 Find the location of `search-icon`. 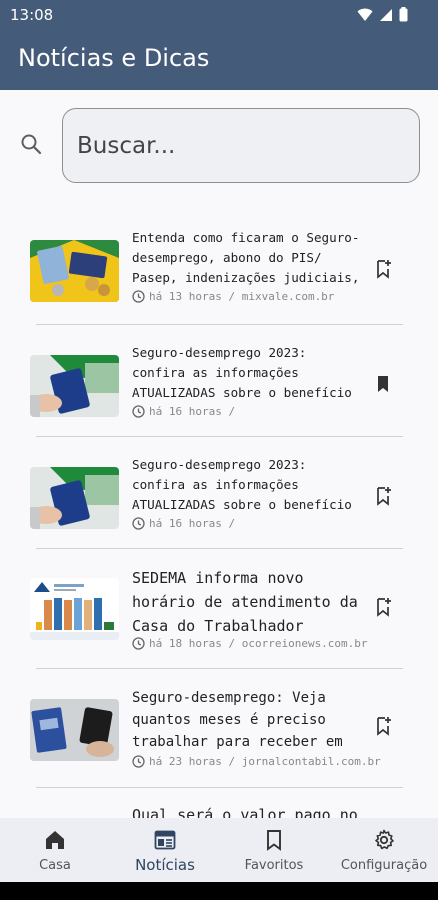

search-icon is located at coordinates (31, 144).